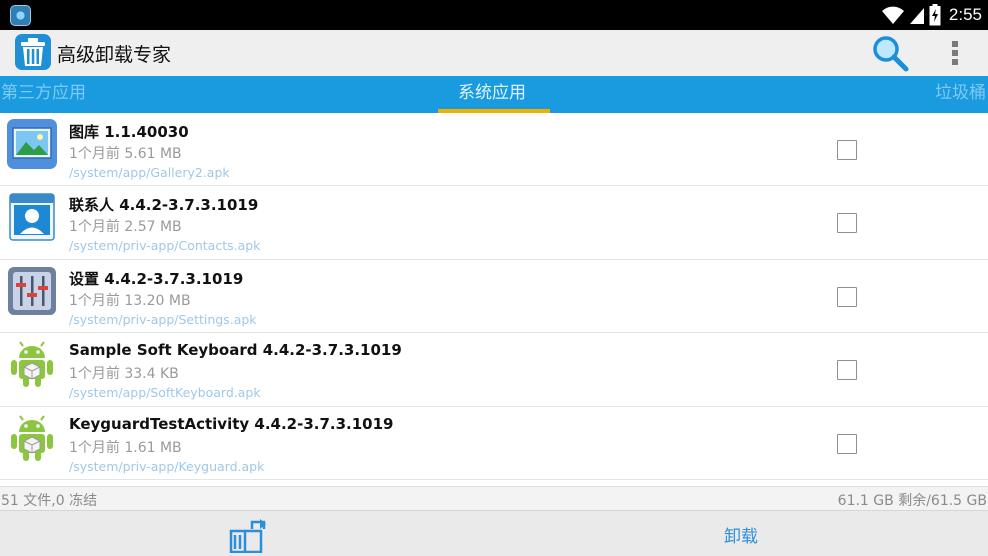  I want to click on status-time: 2:55, so click(965, 14).